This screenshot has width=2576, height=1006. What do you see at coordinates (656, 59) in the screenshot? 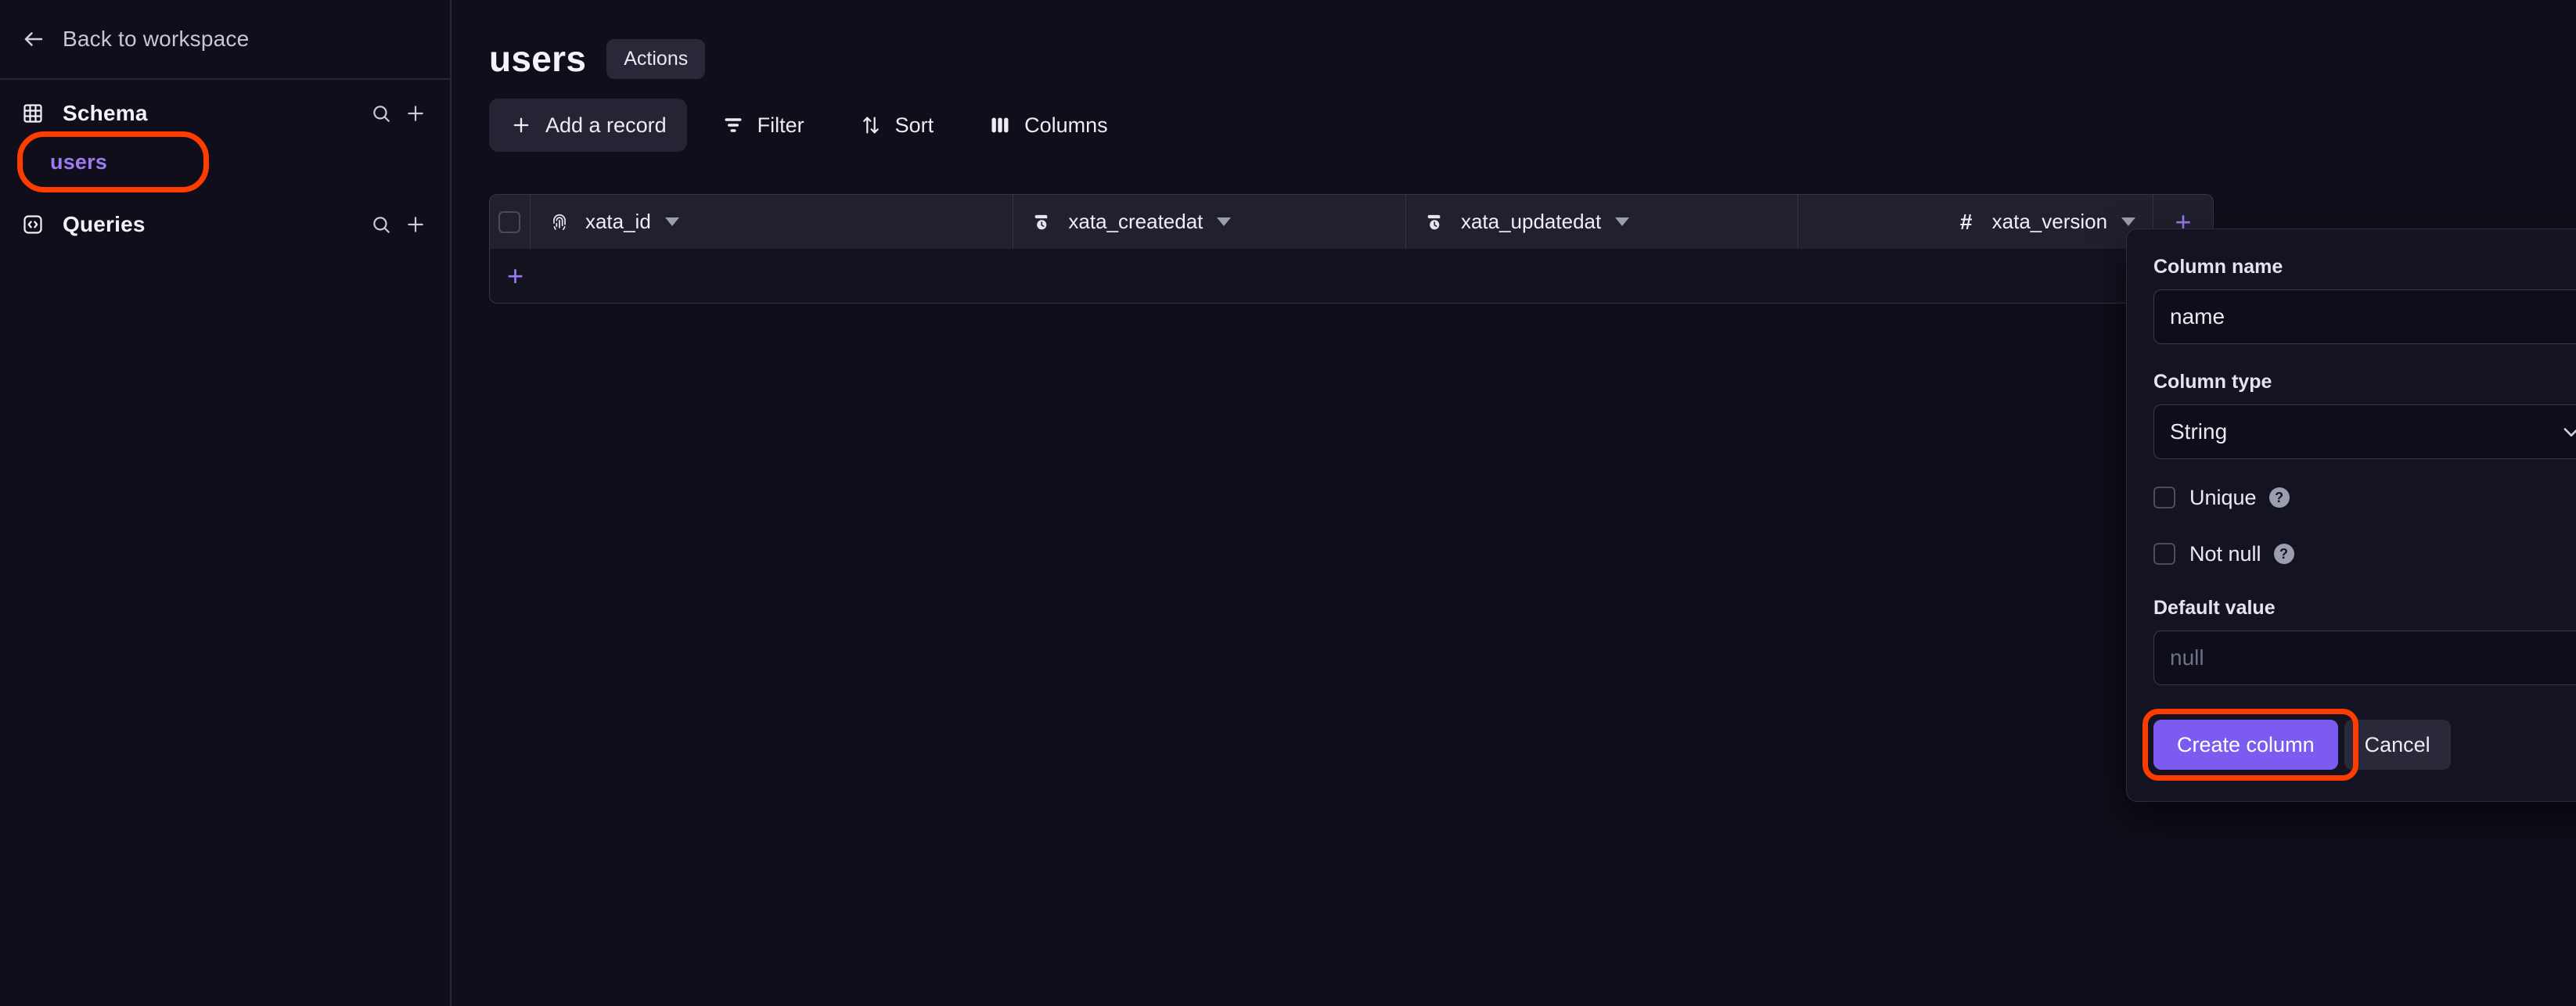
I see `actions-button: Actions` at bounding box center [656, 59].